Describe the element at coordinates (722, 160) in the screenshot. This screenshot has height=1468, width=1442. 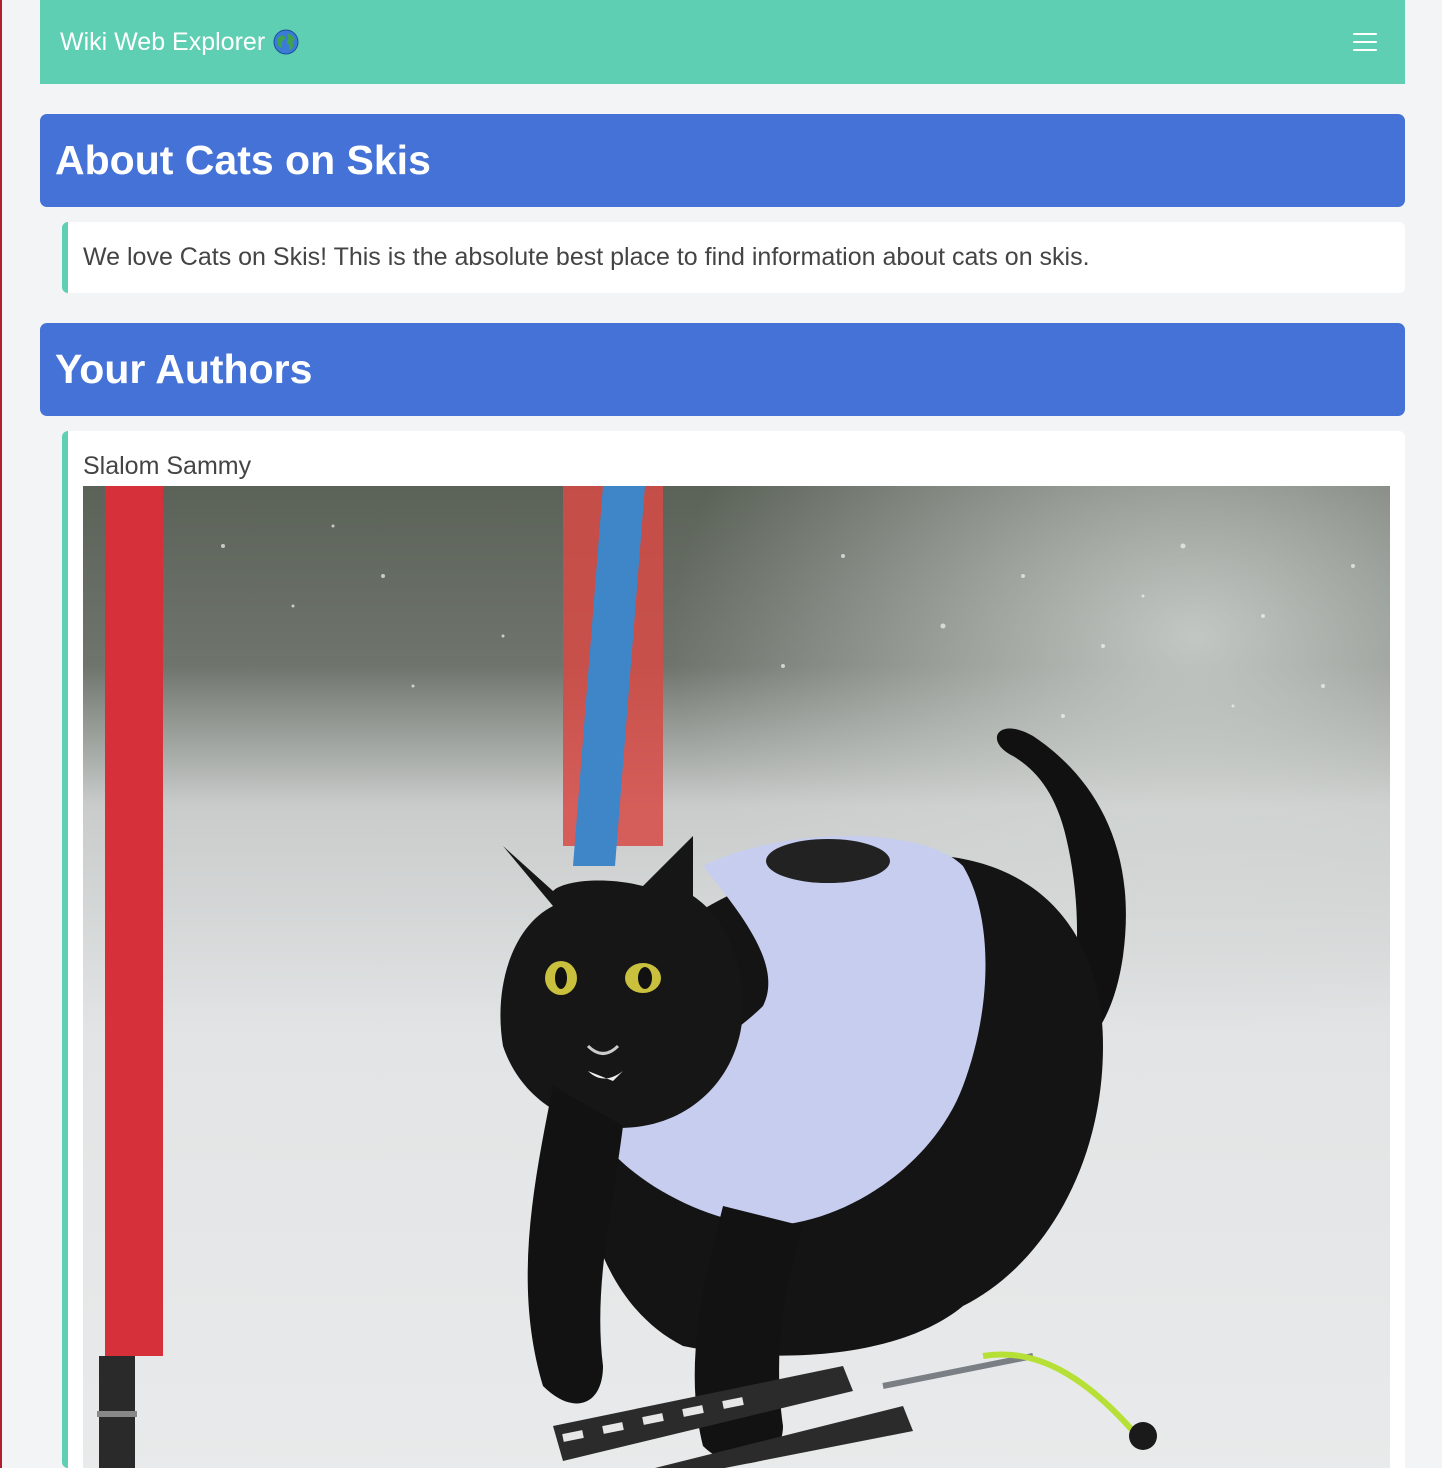
I see `about-section-header: About Cats on Skis` at that location.